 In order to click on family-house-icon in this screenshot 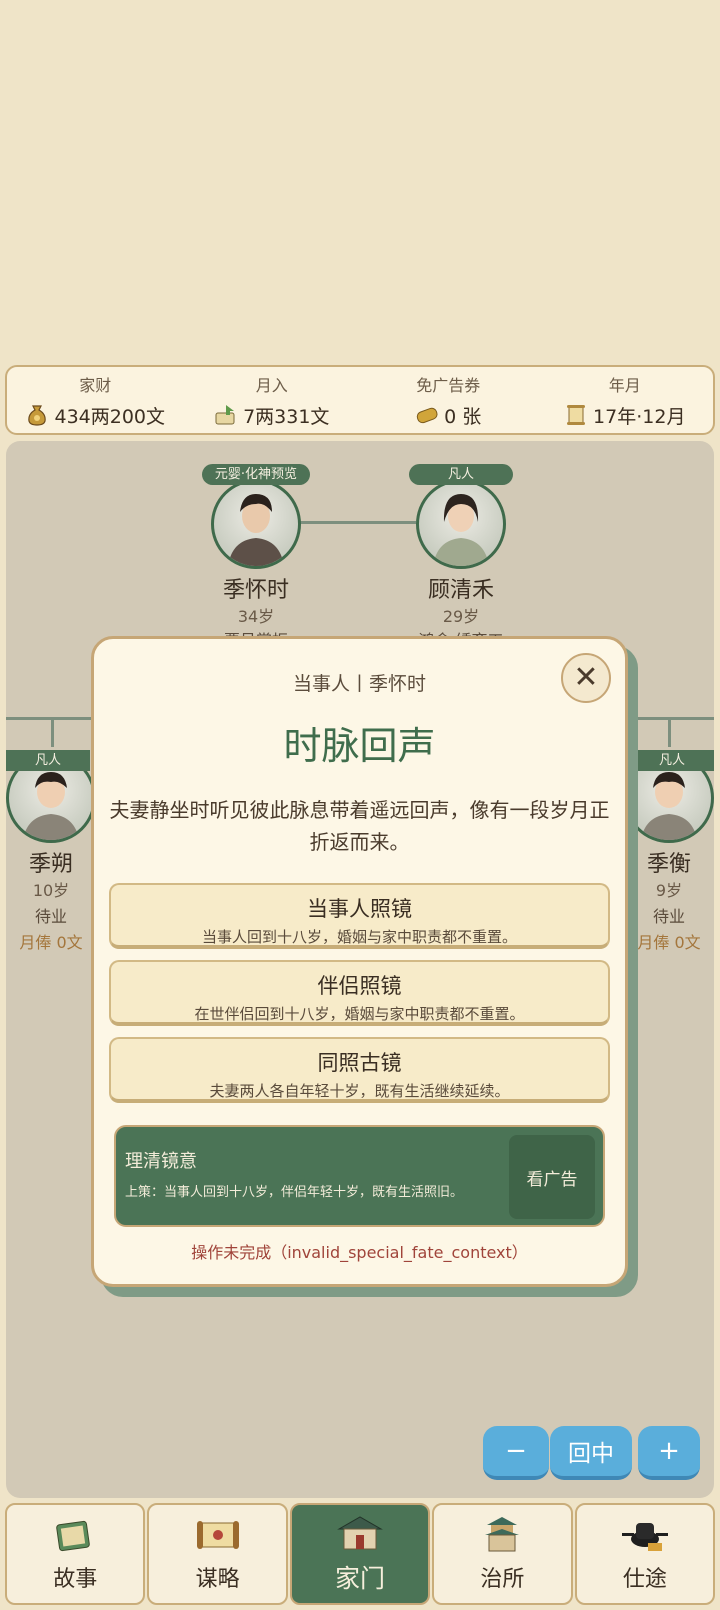, I will do `click(360, 1533)`.